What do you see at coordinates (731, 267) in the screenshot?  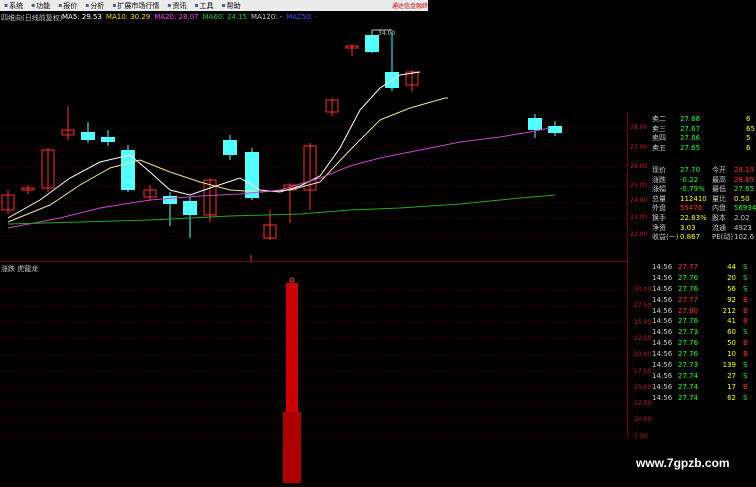 I see `tick-volume: 44` at bounding box center [731, 267].